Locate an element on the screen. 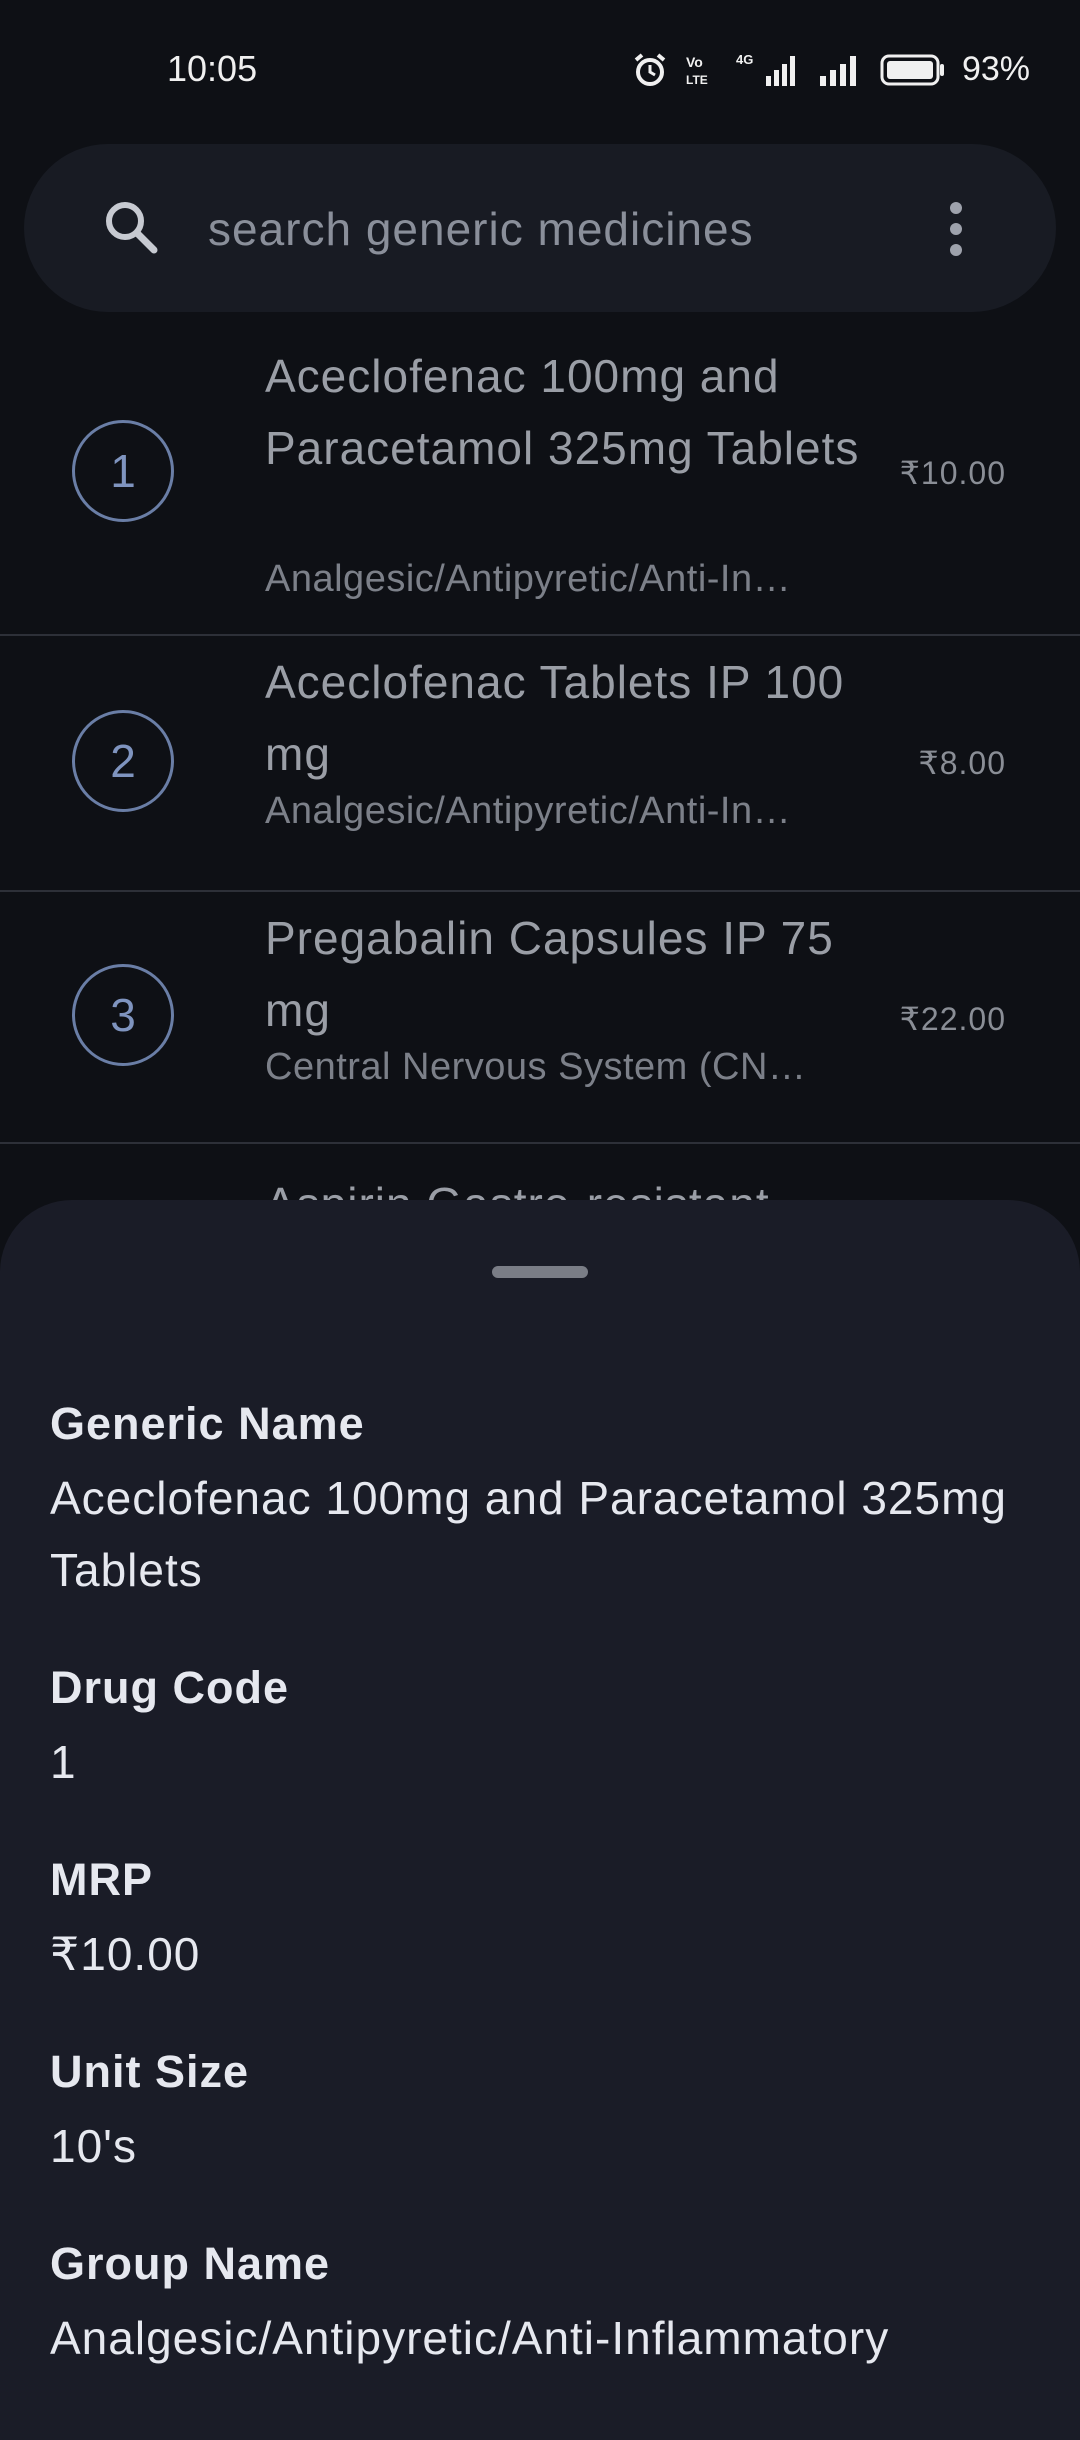  svg-text: LTE is located at coordinates (697, 80).